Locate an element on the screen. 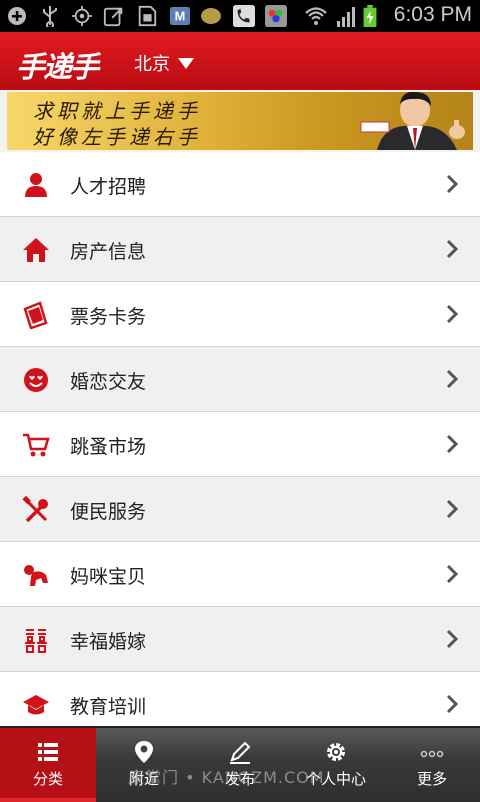 This screenshot has width=480, height=802. dropdown-triangle-icon is located at coordinates (186, 63).